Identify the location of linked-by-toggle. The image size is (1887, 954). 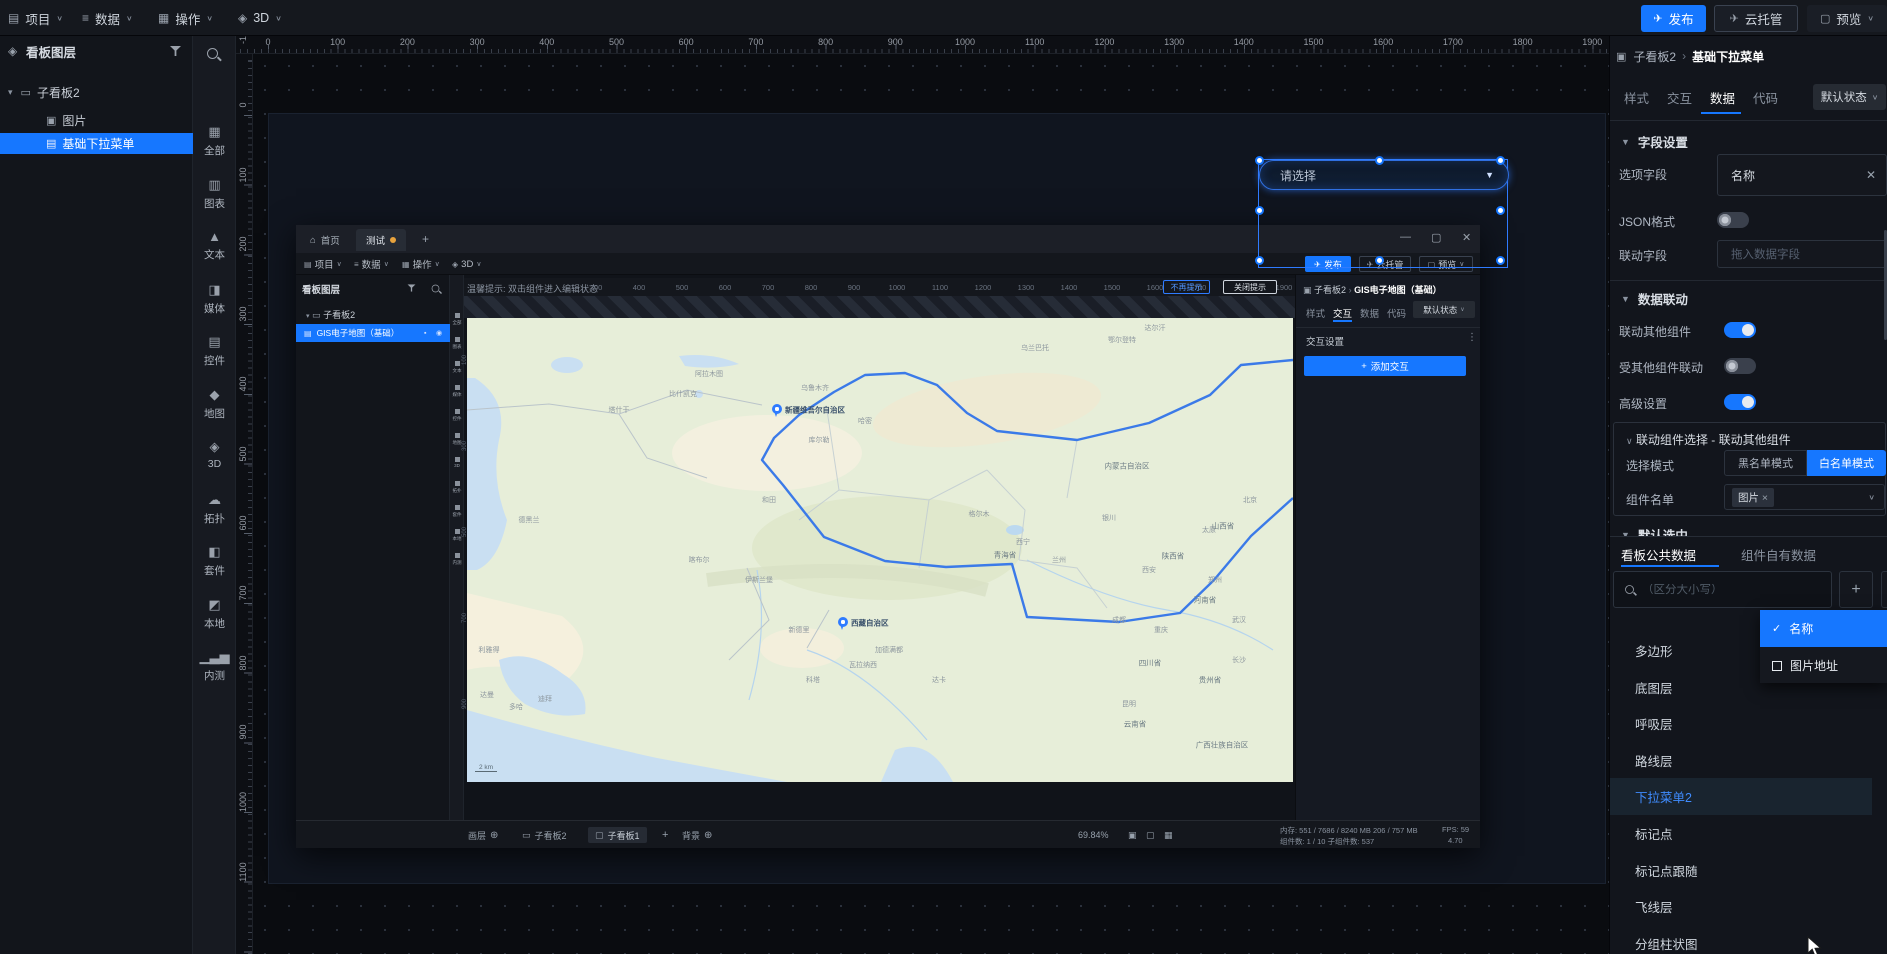
(1740, 366).